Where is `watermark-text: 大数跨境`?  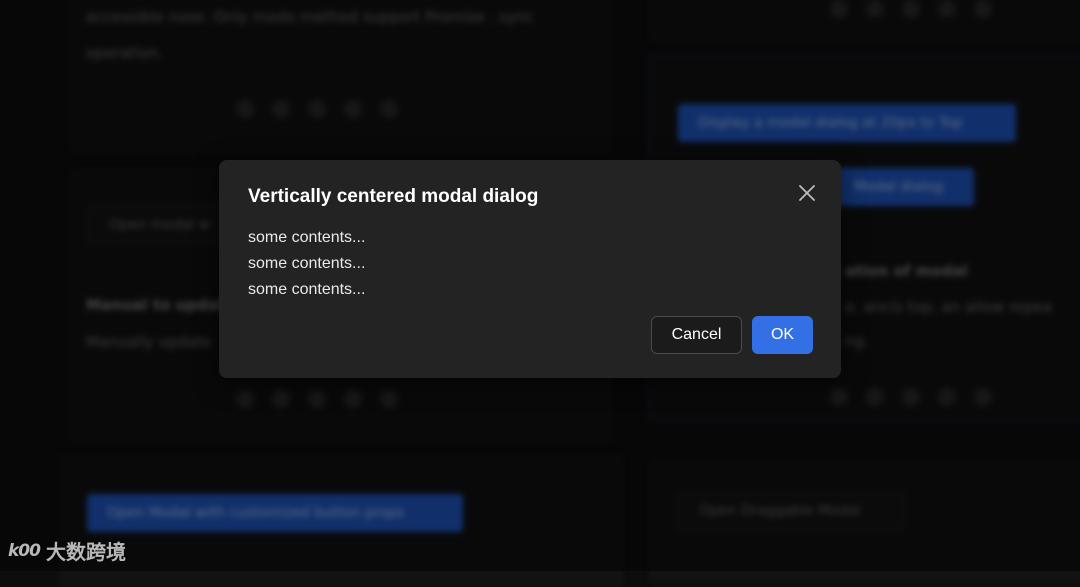 watermark-text: 大数跨境 is located at coordinates (85, 552).